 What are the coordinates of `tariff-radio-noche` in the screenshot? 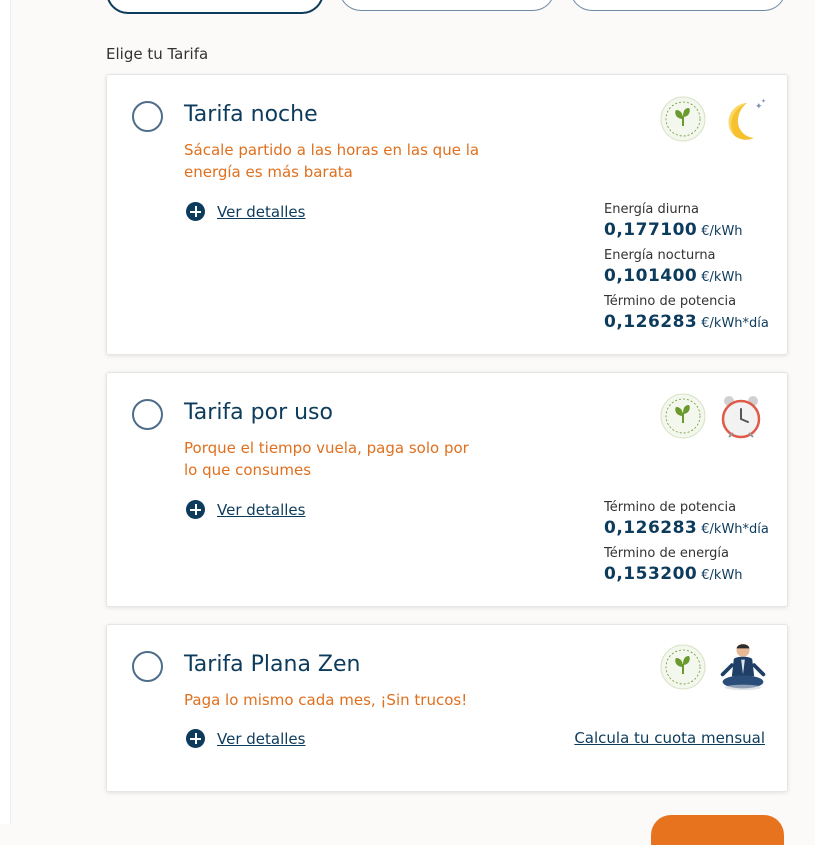 It's located at (147, 116).